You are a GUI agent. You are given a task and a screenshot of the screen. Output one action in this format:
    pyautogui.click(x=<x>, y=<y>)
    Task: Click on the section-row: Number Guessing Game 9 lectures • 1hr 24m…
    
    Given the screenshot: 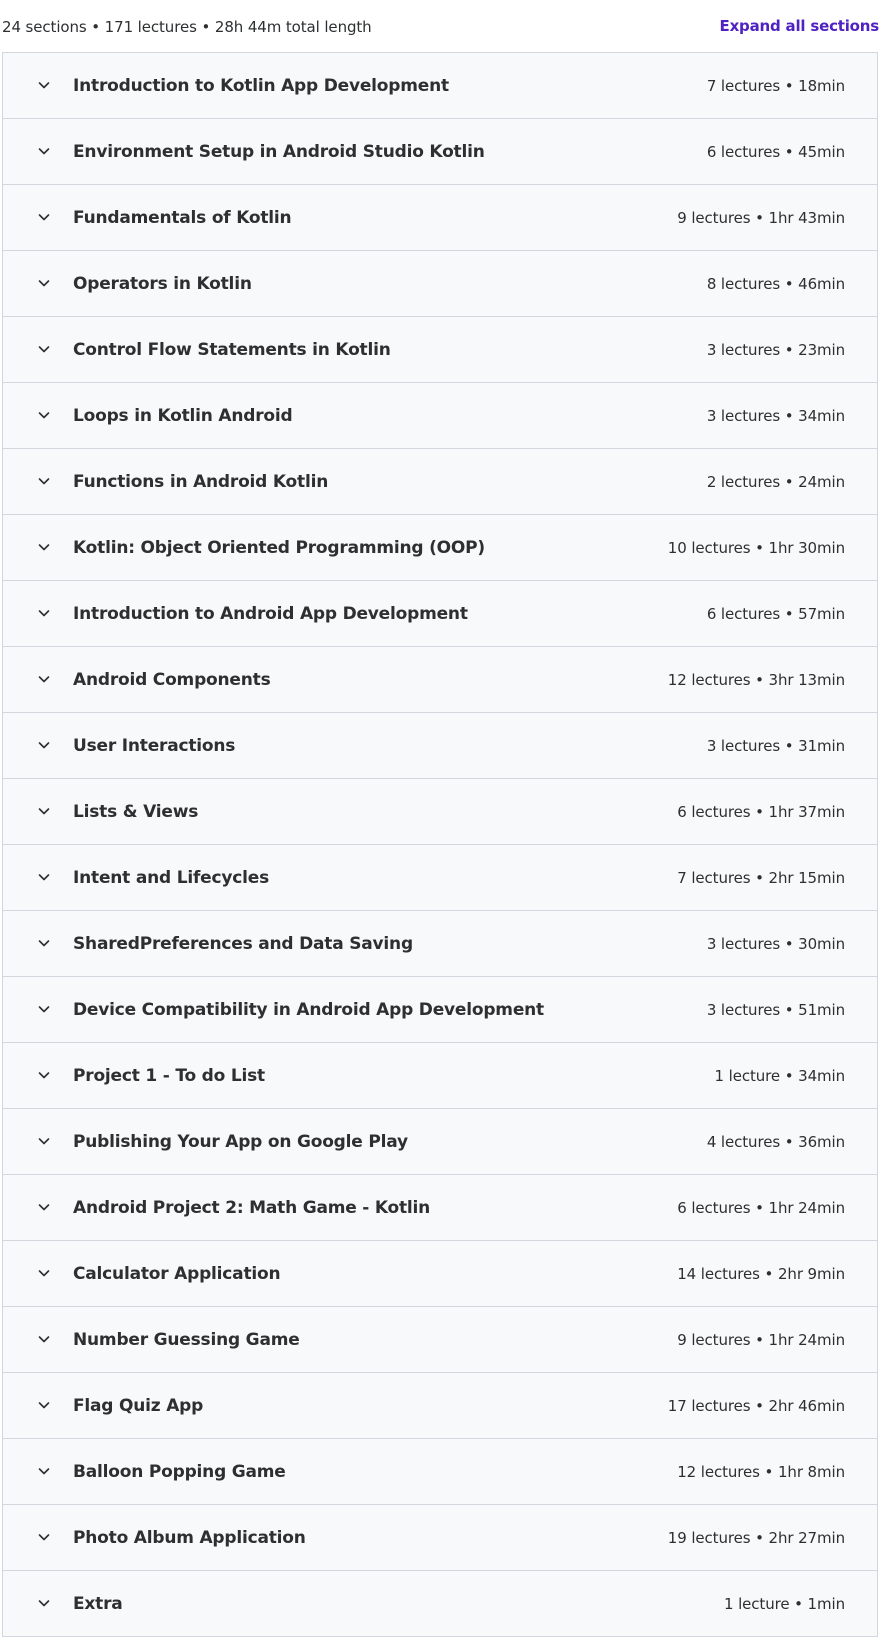 What is the action you would take?
    pyautogui.click(x=440, y=1340)
    